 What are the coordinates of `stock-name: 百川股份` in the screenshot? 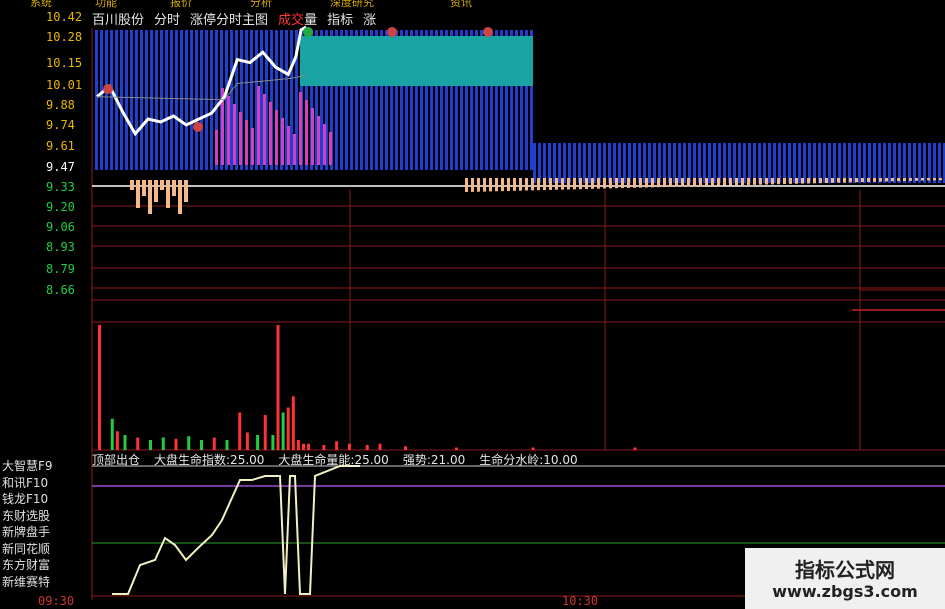 It's located at (118, 18).